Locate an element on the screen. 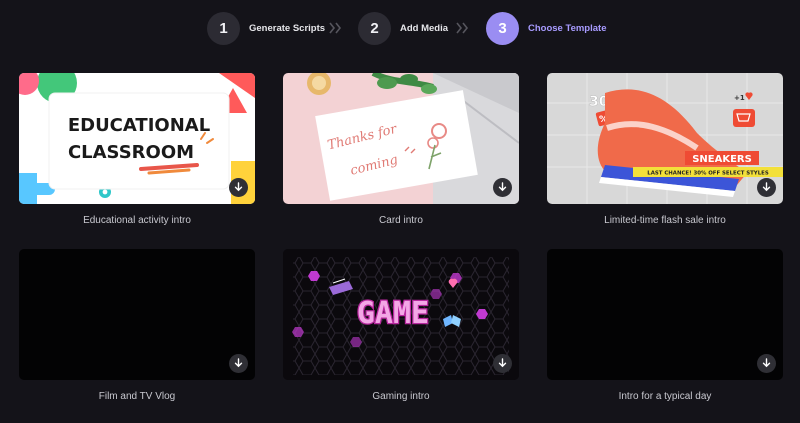  template-title: Intro for a typical day is located at coordinates (665, 396).